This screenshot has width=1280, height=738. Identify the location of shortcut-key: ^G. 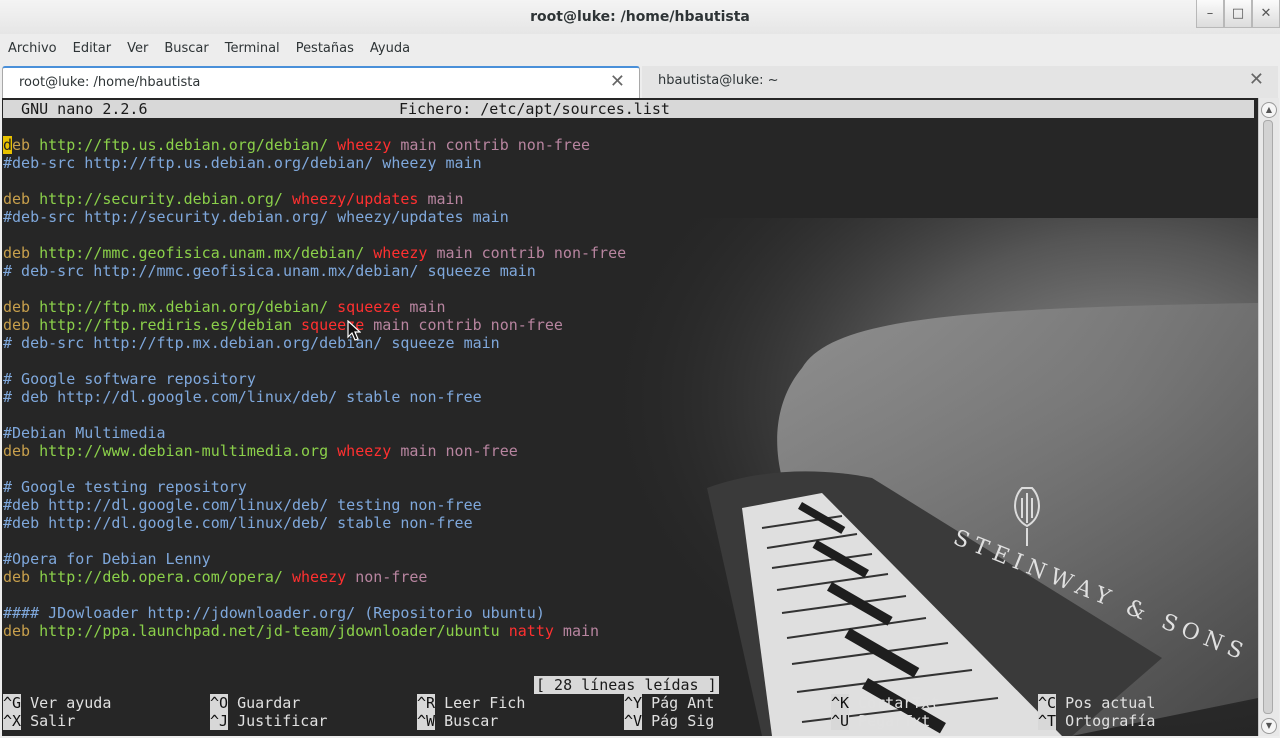
(12, 703).